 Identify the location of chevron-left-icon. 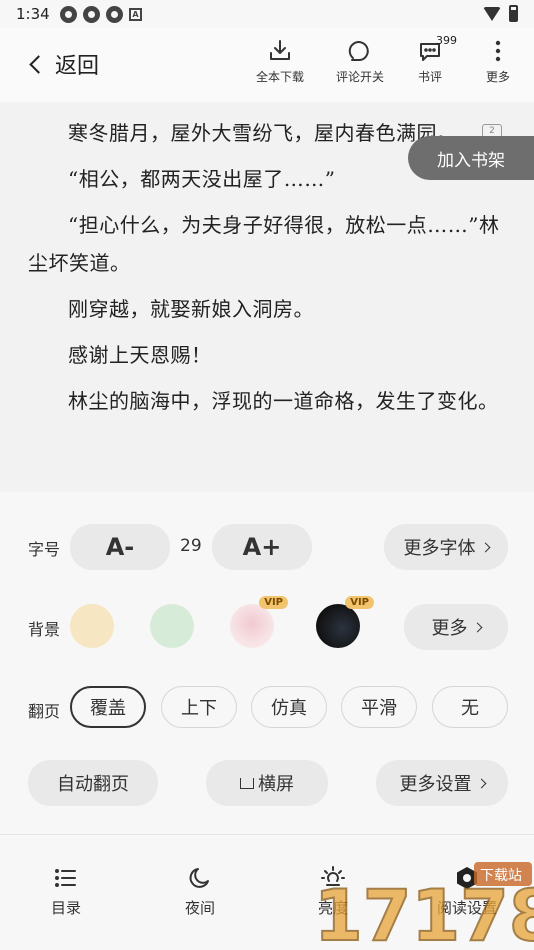
(38, 64).